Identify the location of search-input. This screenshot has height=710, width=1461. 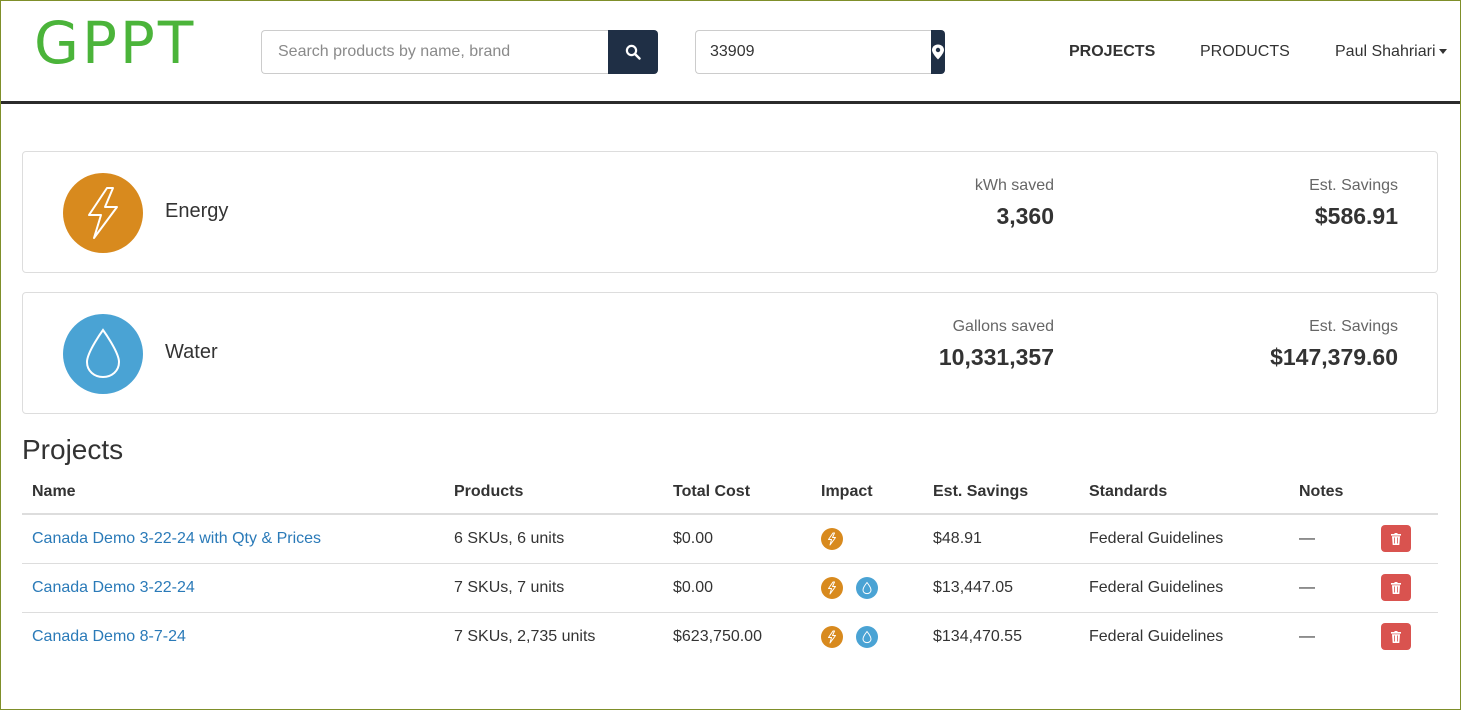
(434, 52).